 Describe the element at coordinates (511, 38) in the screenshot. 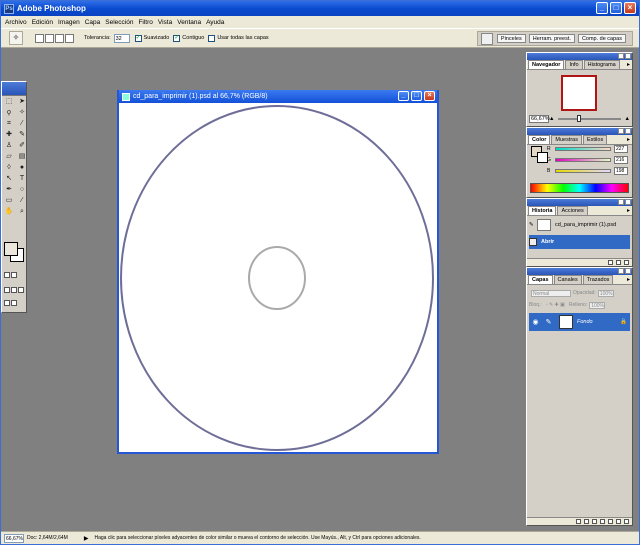

I see `well-tab-pinceles: Pinceles` at that location.